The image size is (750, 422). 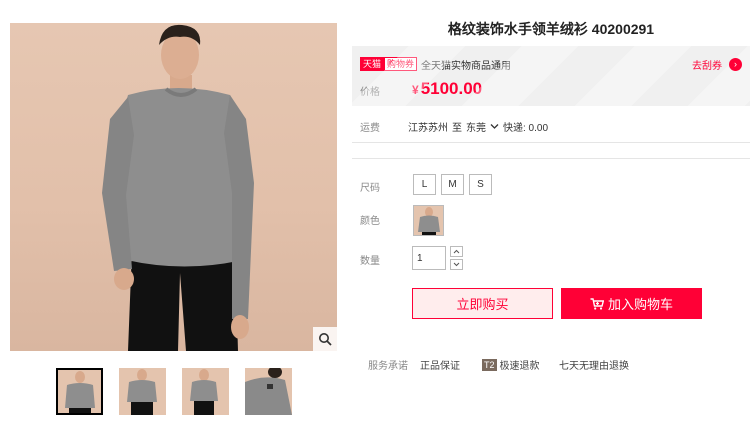 I want to click on coupon-description: 全天猫实物商品通用, so click(x=466, y=66).